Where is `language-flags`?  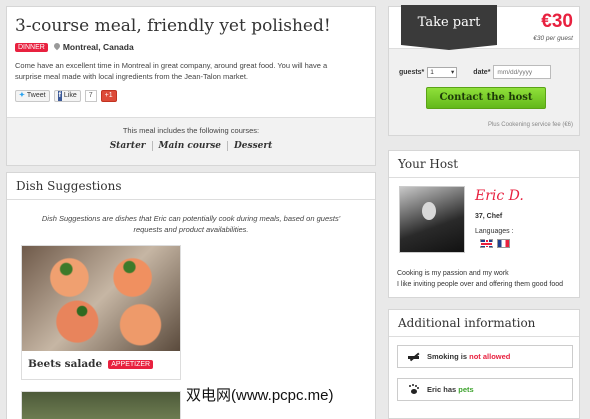
language-flags is located at coordinates (495, 243).